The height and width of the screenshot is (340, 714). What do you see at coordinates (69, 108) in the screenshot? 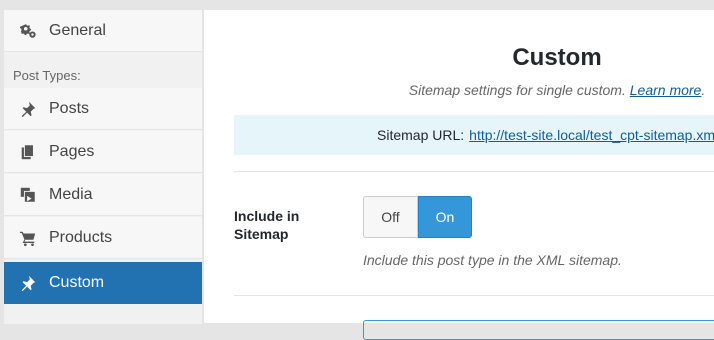
I see `sidebar-item-label: Posts` at bounding box center [69, 108].